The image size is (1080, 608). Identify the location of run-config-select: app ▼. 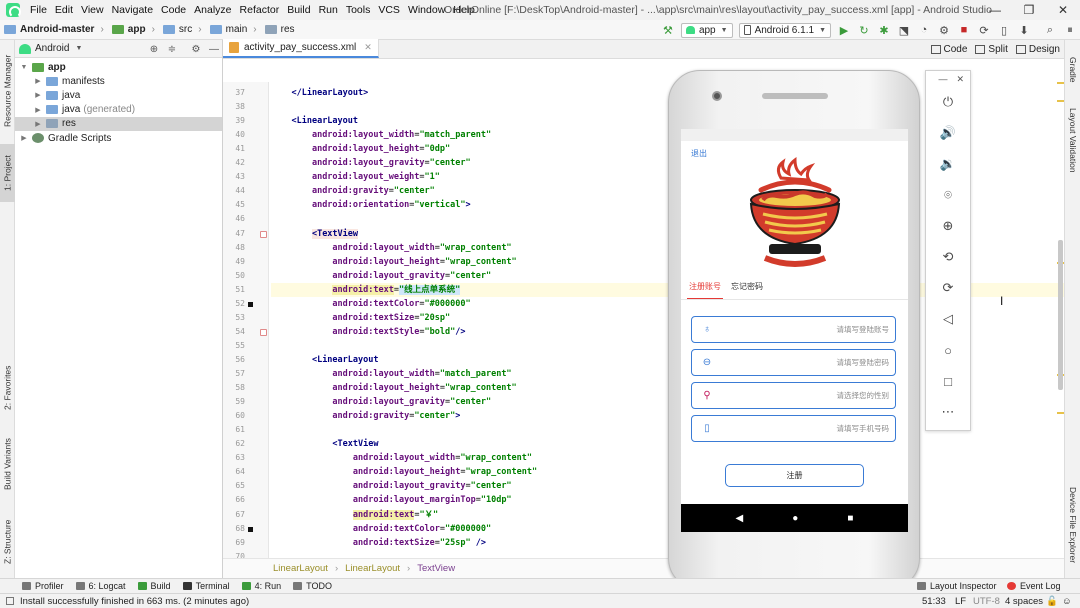
(706, 30).